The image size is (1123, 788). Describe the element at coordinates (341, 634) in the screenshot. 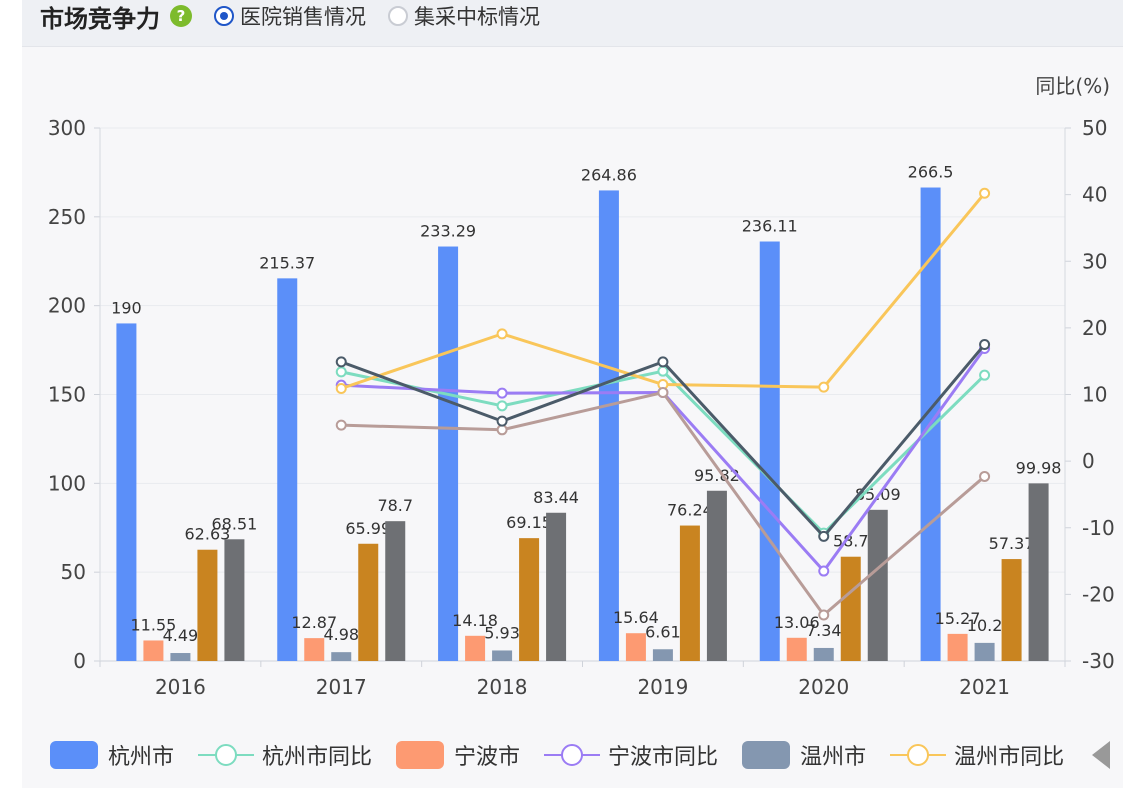

I see `bar-value-label: 4.98` at that location.